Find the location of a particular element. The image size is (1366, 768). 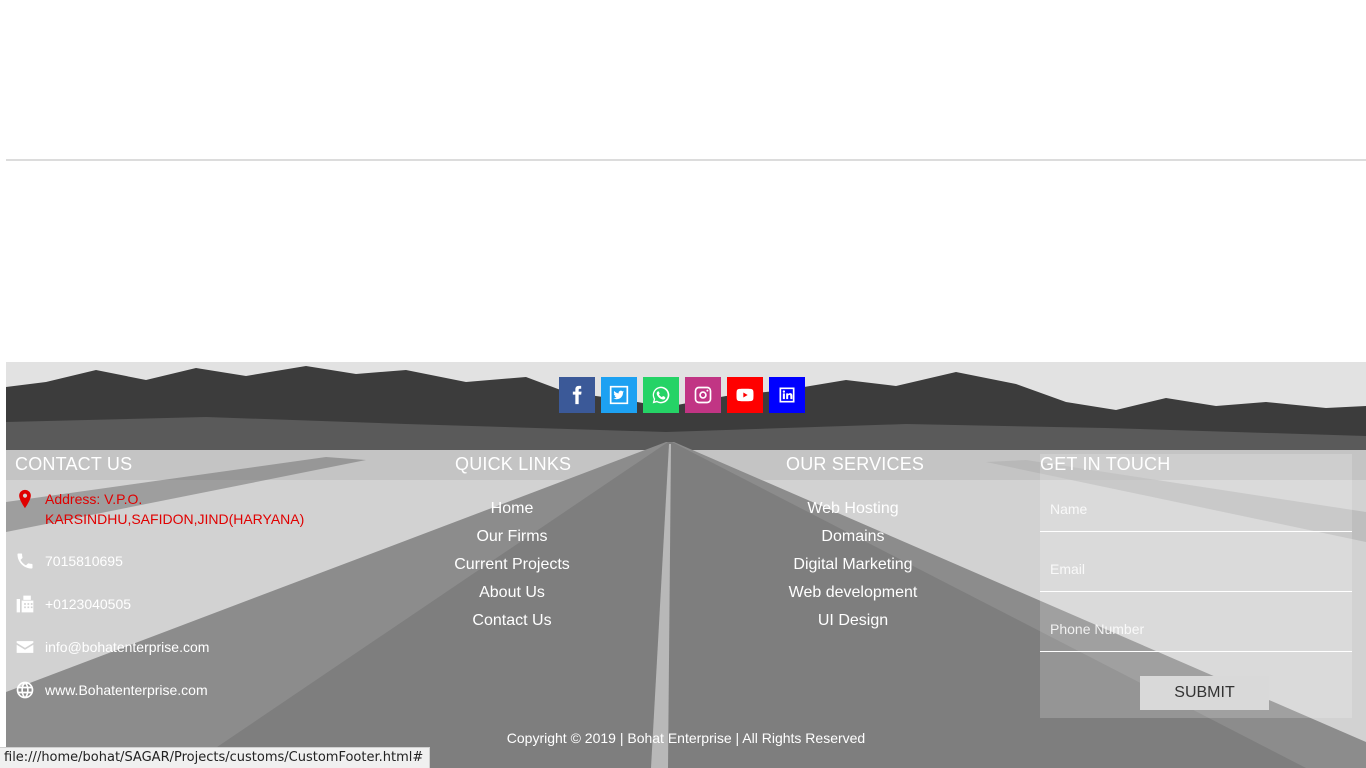

quick-link-contact-us: Contact Us is located at coordinates (512, 621).